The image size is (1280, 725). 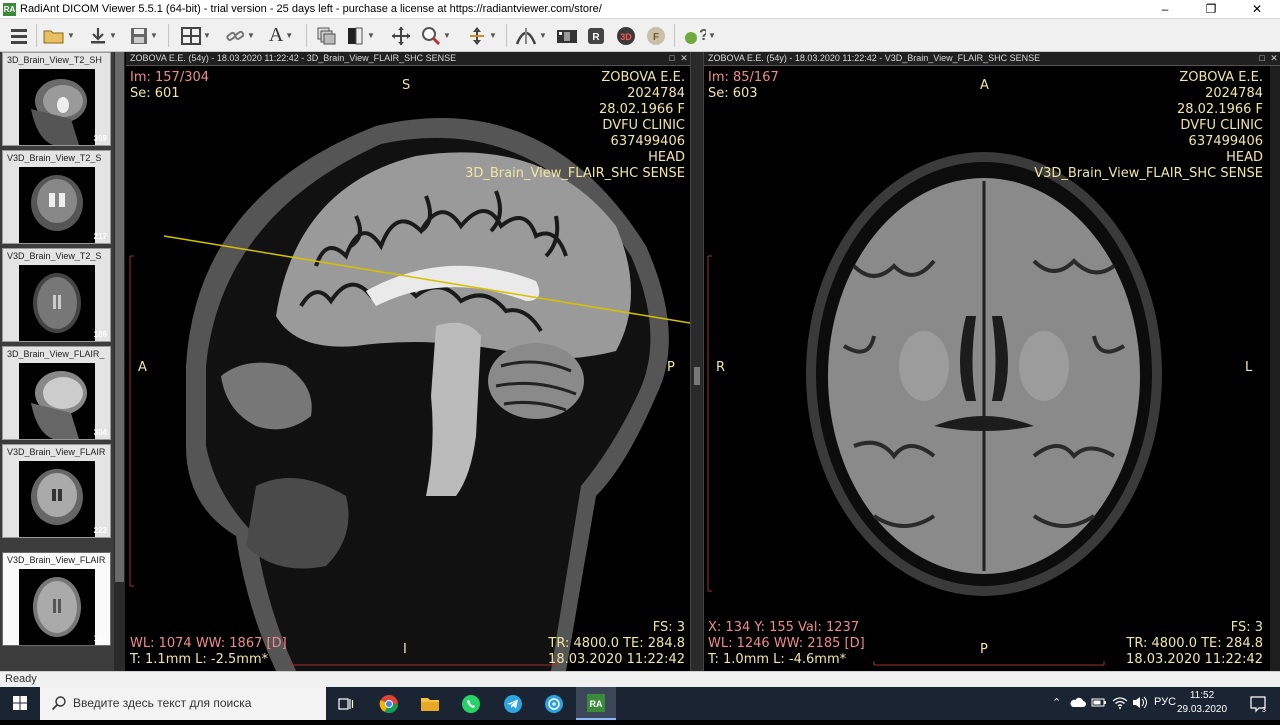 I want to click on image-number: Im: 85/167, so click(x=743, y=77).